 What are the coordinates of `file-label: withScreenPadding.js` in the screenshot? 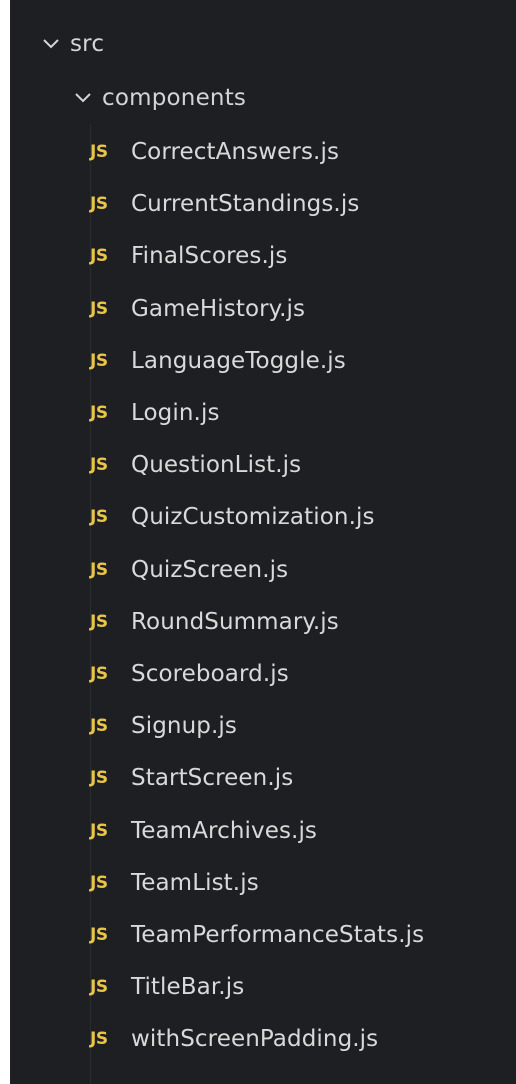 It's located at (255, 1039).